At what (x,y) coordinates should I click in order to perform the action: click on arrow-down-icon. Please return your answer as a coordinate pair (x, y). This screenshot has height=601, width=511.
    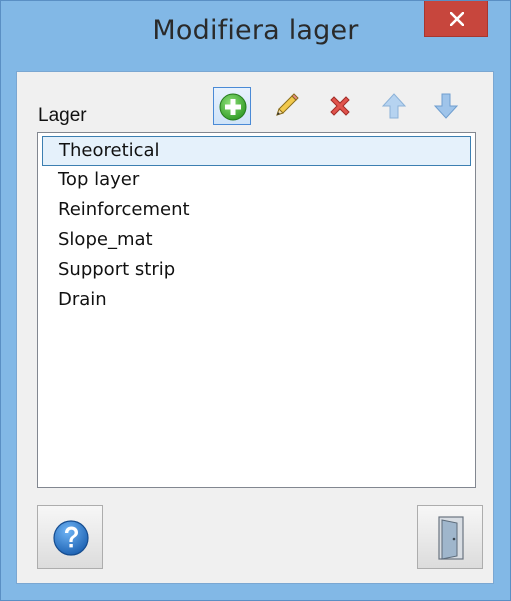
    Looking at the image, I should click on (446, 106).